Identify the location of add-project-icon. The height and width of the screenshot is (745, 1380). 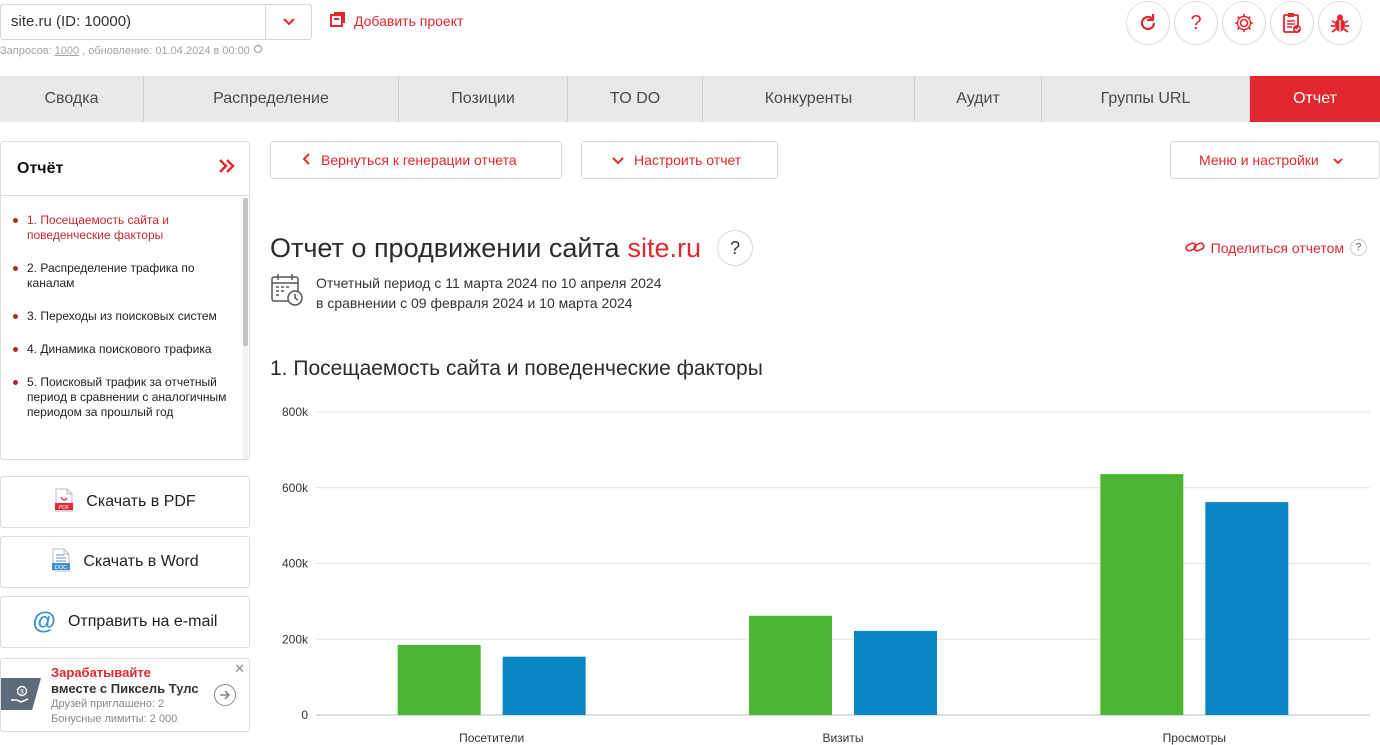
(337, 21).